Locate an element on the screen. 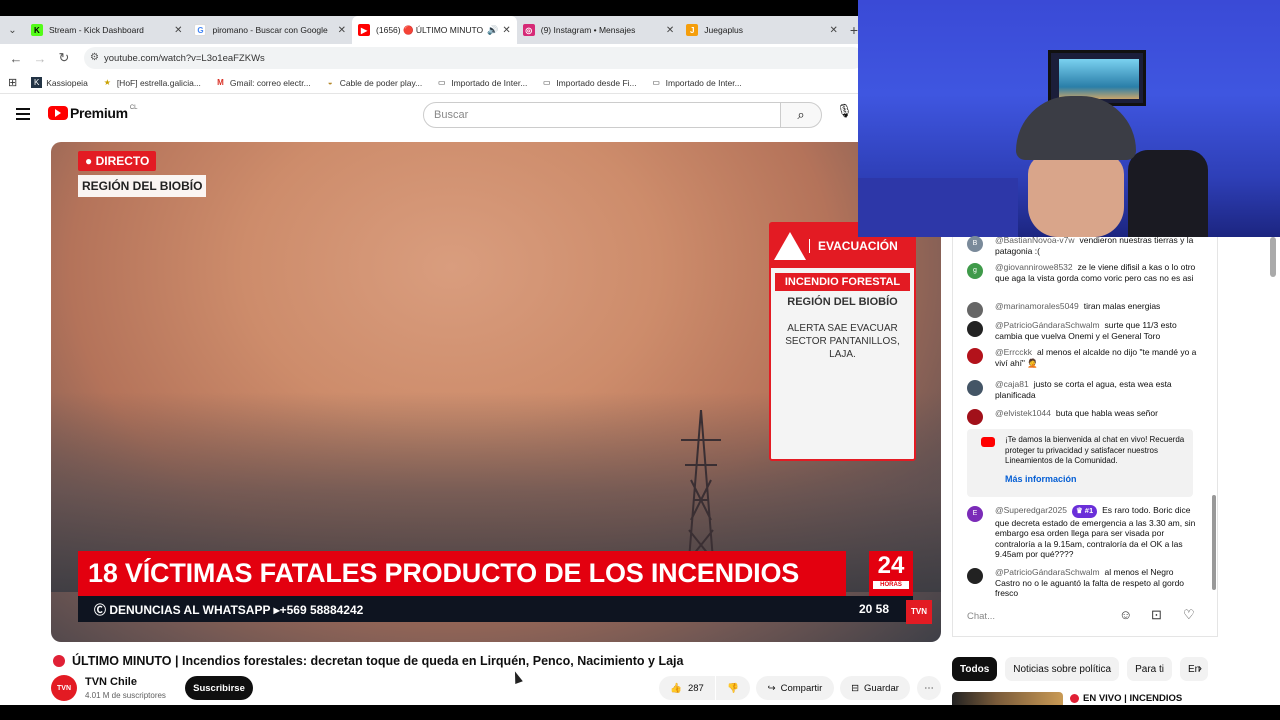  chat-scrollbar is located at coordinates (1214, 542).